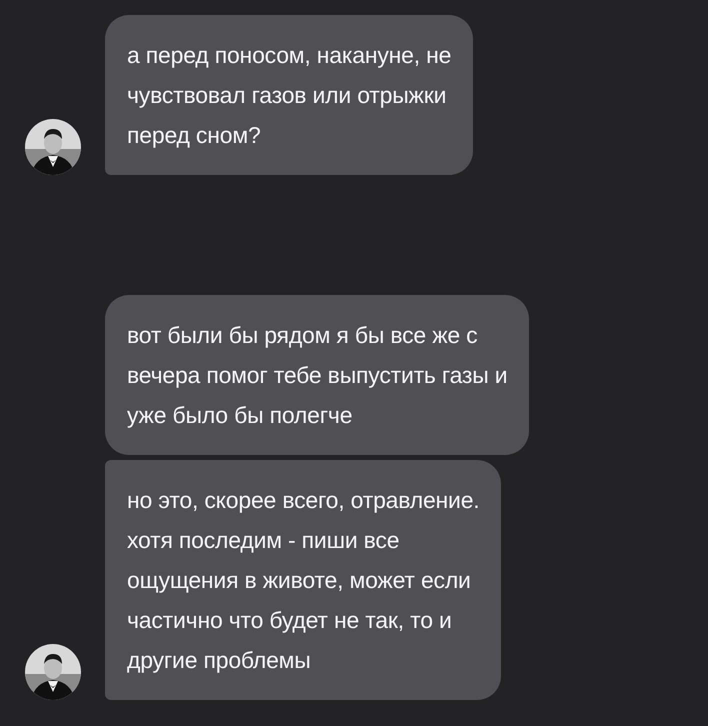  Describe the element at coordinates (290, 620) in the screenshot. I see `message-text: частично что будет не так, то и` at that location.